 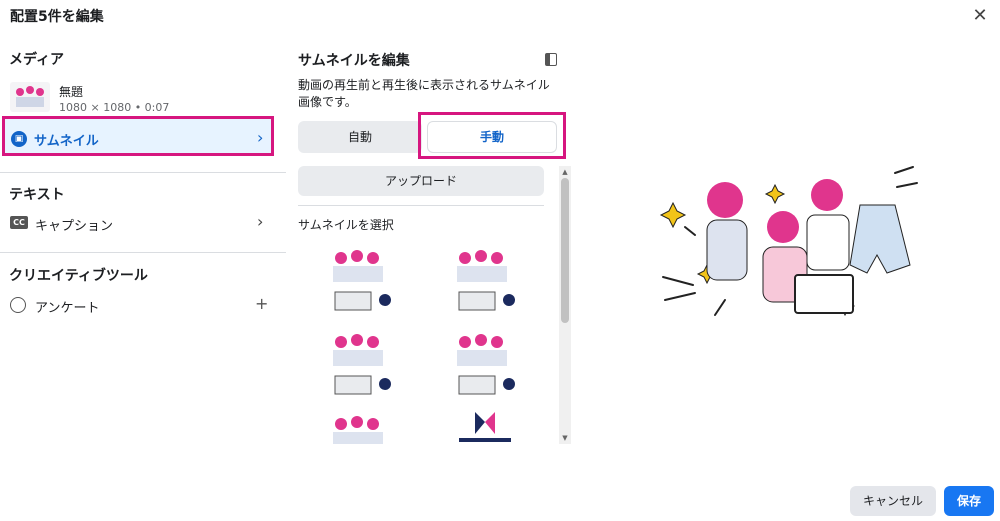 What do you see at coordinates (19, 139) in the screenshot?
I see `image-icon: ▣` at bounding box center [19, 139].